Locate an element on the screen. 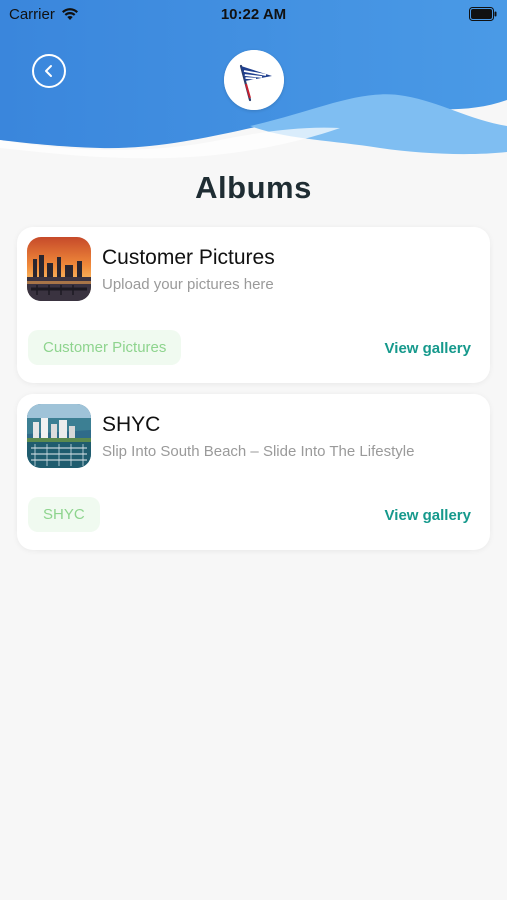  sunset-marina-image is located at coordinates (59, 269).